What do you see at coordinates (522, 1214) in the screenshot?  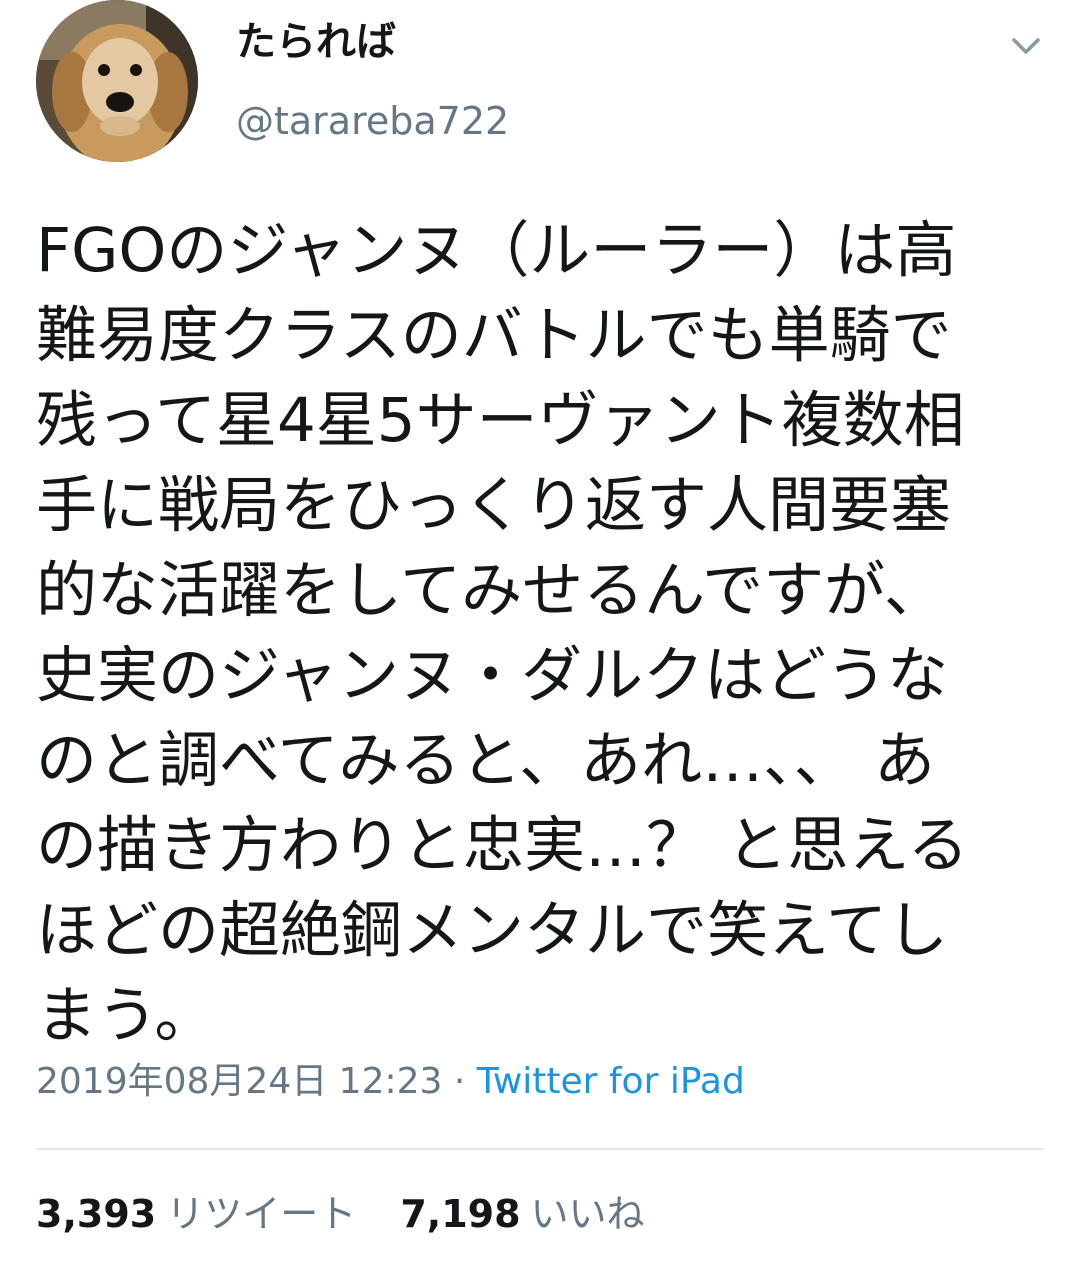 I see `likes-stat: 7,198 いいね` at bounding box center [522, 1214].